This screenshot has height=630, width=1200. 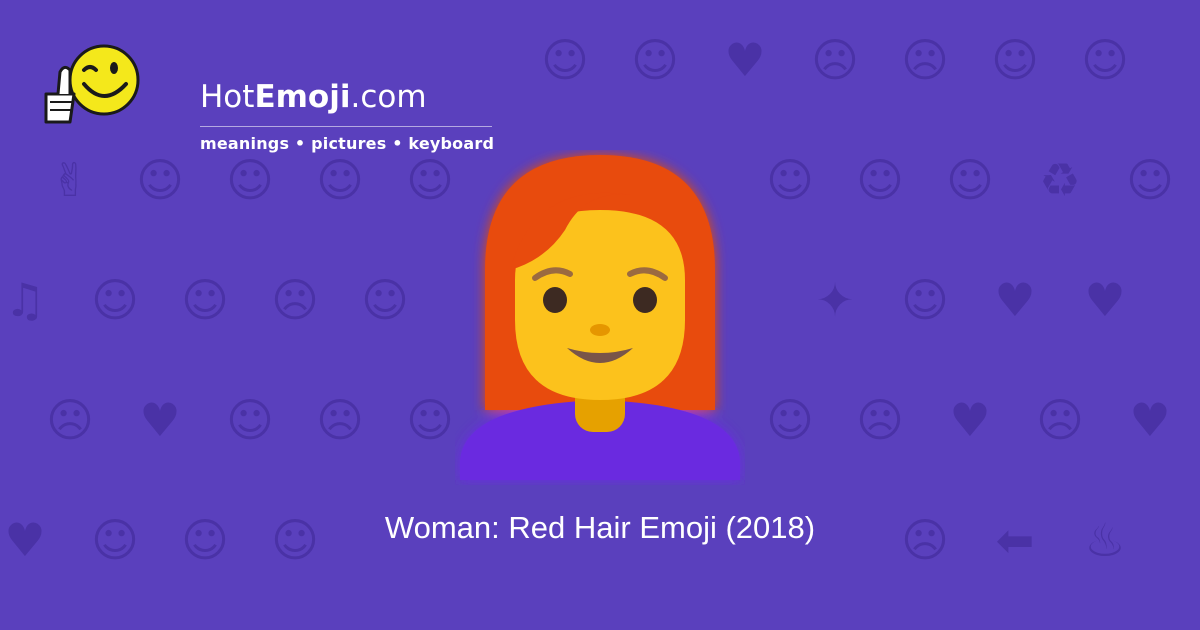 What do you see at coordinates (600, 317) in the screenshot?
I see `woman-red-hair-icon` at bounding box center [600, 317].